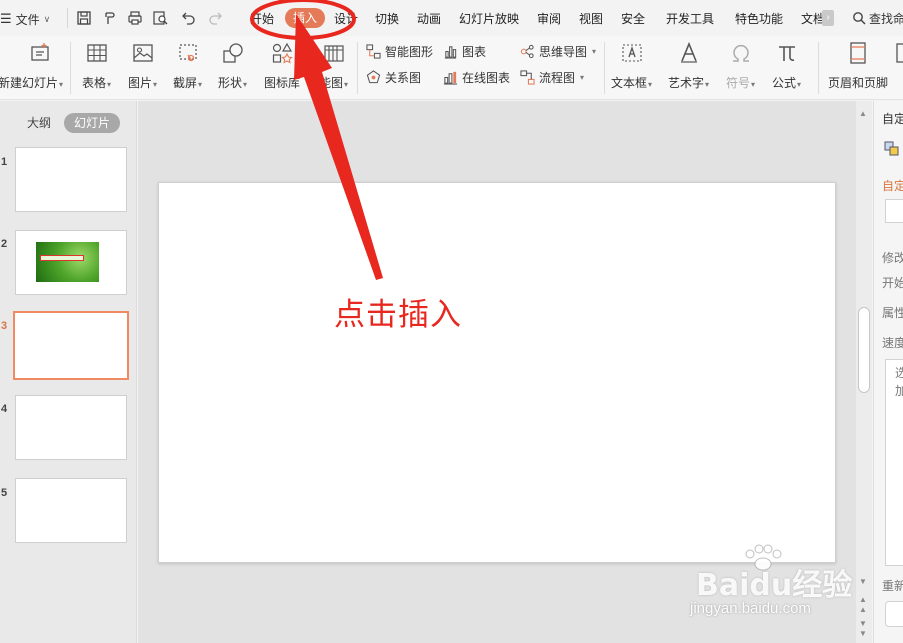 The width and height of the screenshot is (903, 643). I want to click on undo-icon, so click(188, 18).